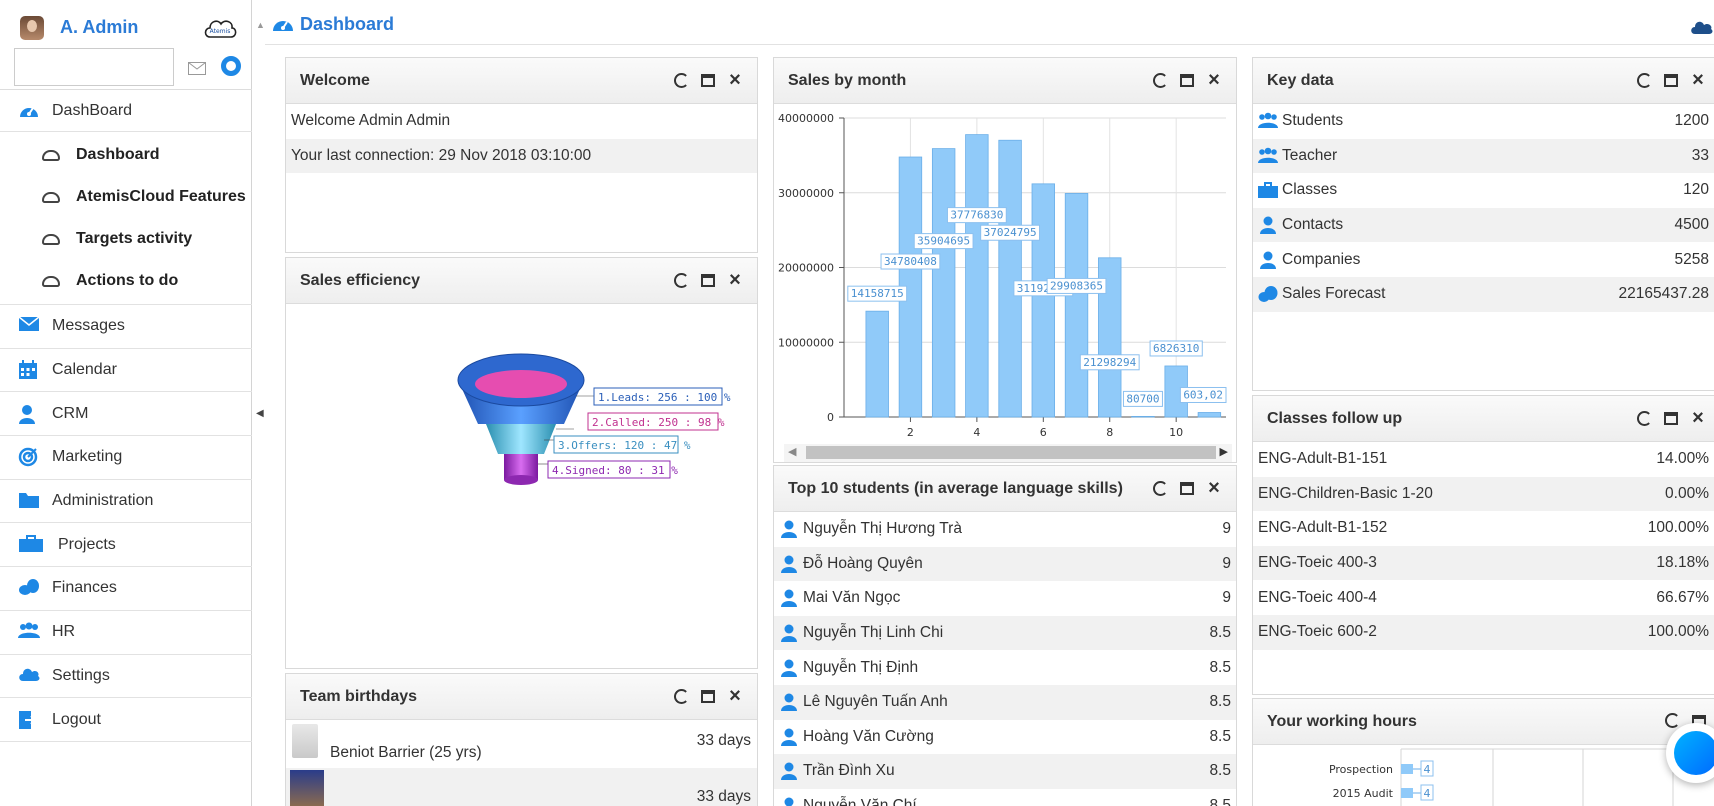 The width and height of the screenshot is (1714, 806). Describe the element at coordinates (1702, 28) in the screenshot. I see `cloud-icon` at that location.